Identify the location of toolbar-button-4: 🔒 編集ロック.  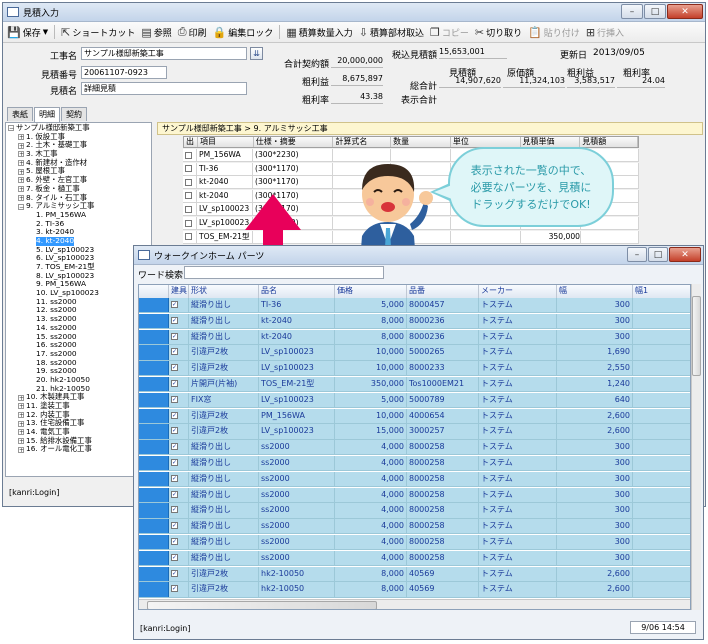
(243, 32).